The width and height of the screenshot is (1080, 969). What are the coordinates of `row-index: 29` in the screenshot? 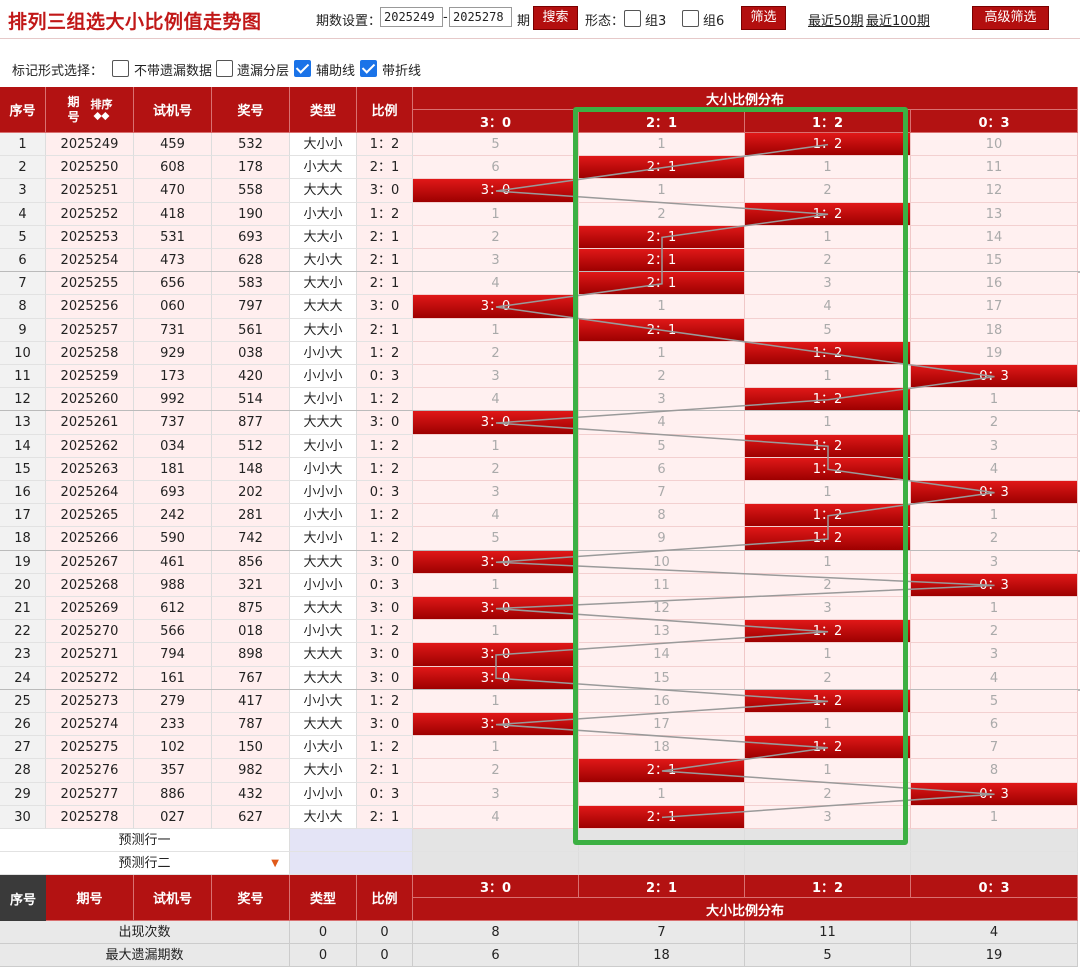 It's located at (23, 794).